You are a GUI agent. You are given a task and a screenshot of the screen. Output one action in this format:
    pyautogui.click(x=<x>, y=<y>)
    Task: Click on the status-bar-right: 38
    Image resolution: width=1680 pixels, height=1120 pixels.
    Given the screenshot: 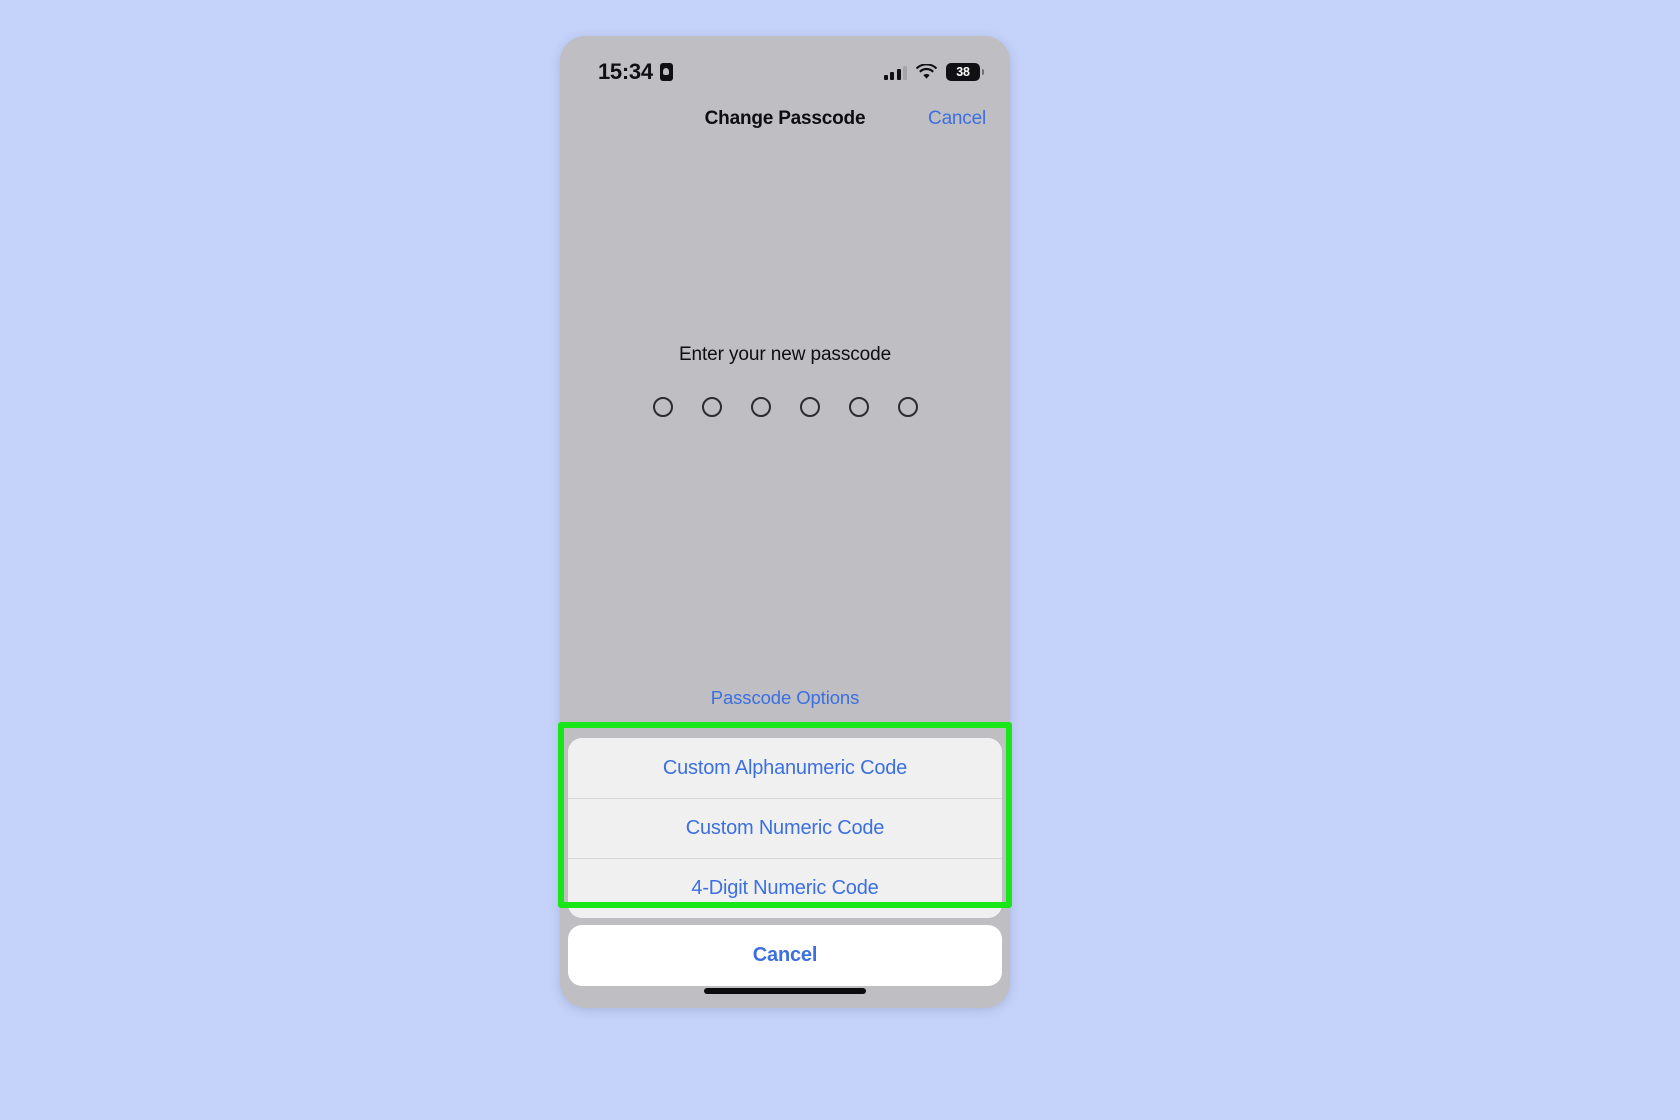 What is the action you would take?
    pyautogui.click(x=933, y=72)
    